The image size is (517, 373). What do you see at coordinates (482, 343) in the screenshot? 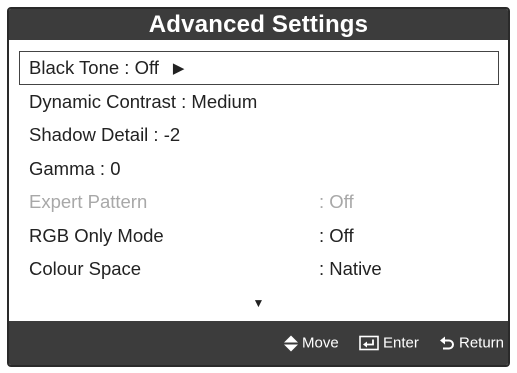
I see `return-label: Return` at bounding box center [482, 343].